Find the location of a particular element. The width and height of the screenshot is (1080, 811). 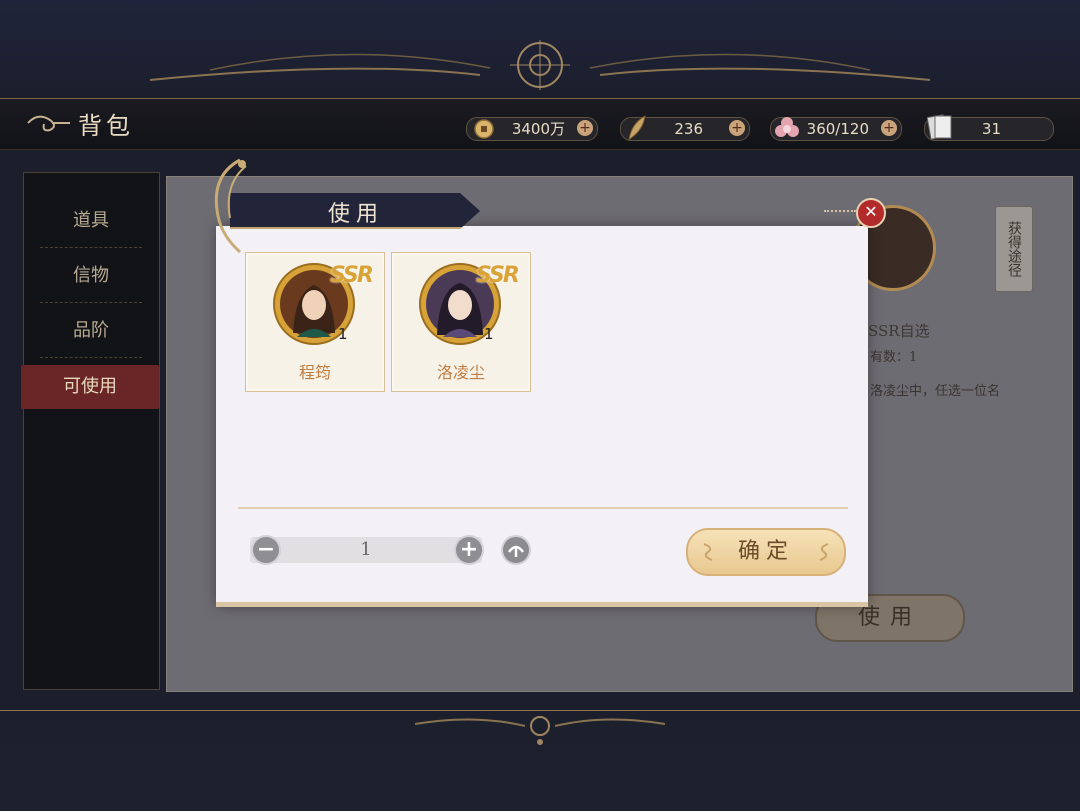

crest-ornament is located at coordinates (230, 206).